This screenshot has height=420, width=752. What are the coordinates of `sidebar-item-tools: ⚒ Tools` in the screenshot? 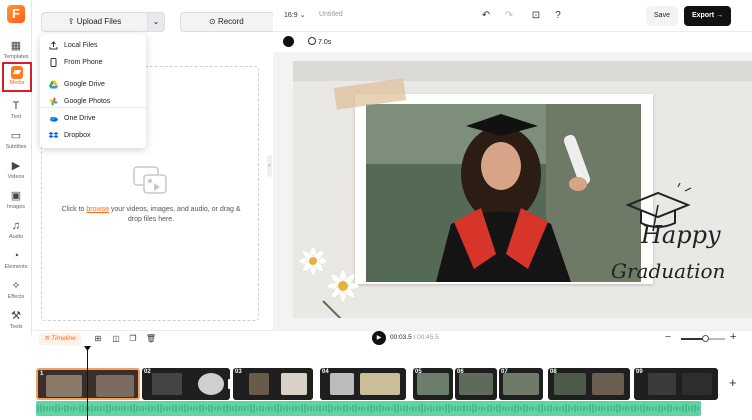 It's located at (16, 322).